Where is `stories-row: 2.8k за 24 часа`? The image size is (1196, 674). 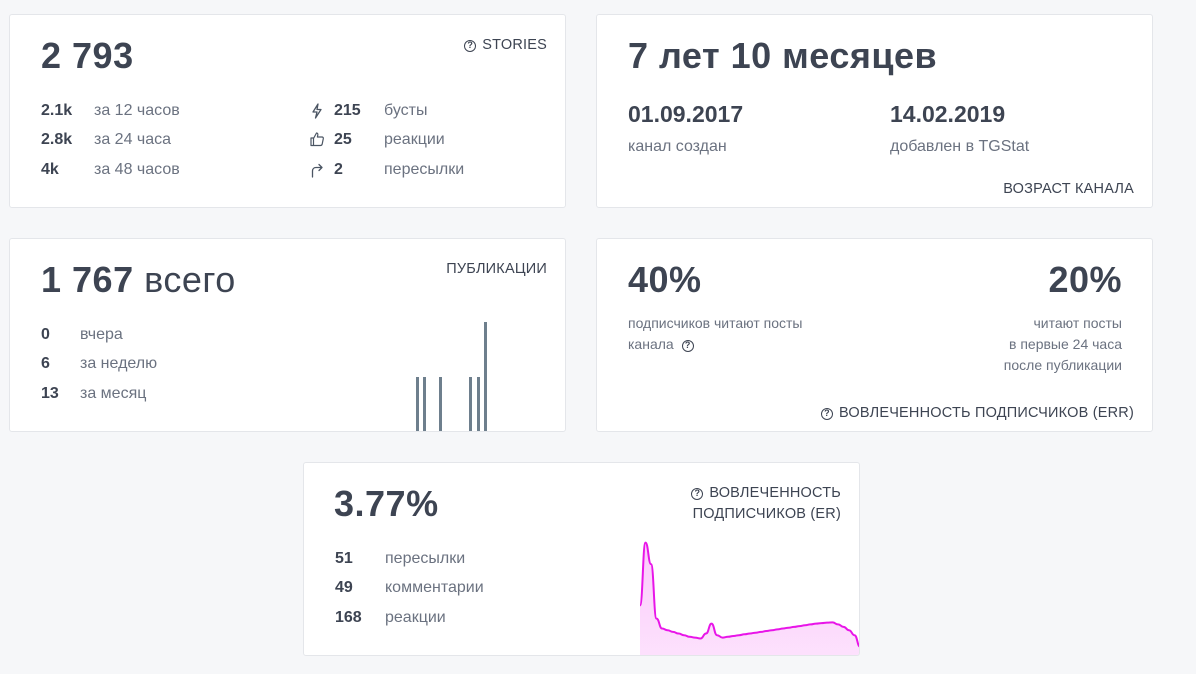 stories-row: 2.8k за 24 часа is located at coordinates (106, 139).